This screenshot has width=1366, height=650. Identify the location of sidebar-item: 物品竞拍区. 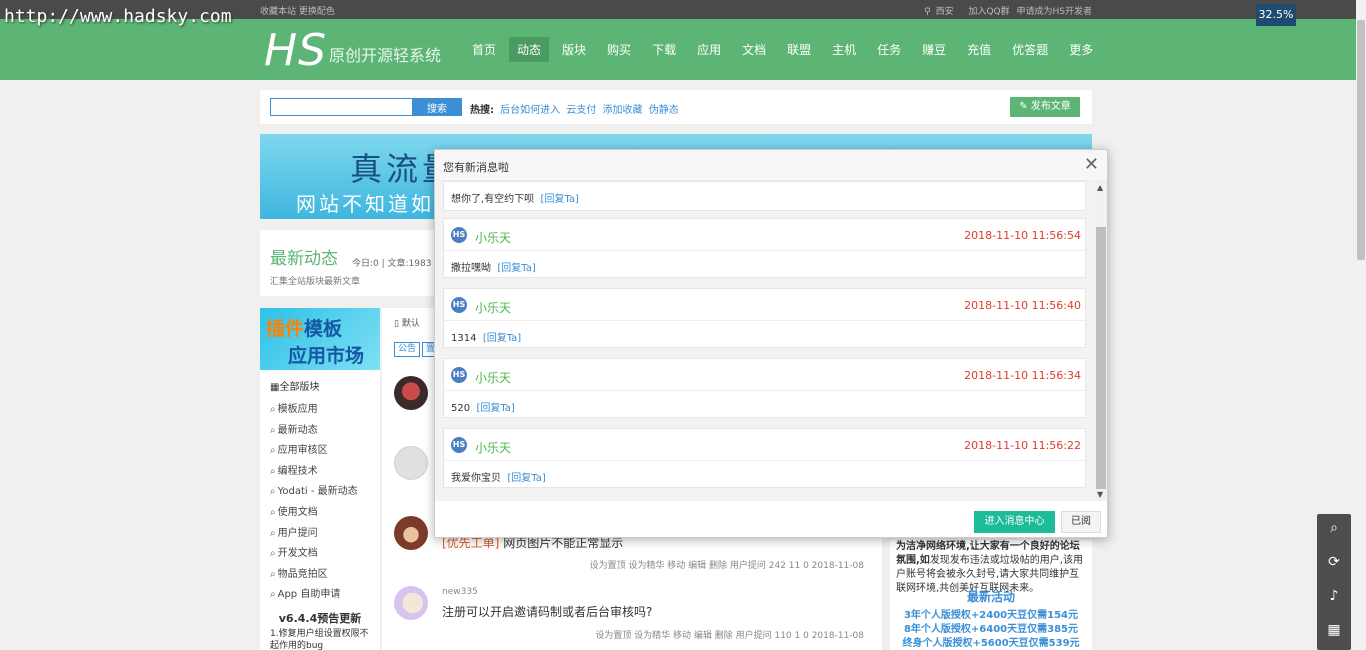
(314, 575).